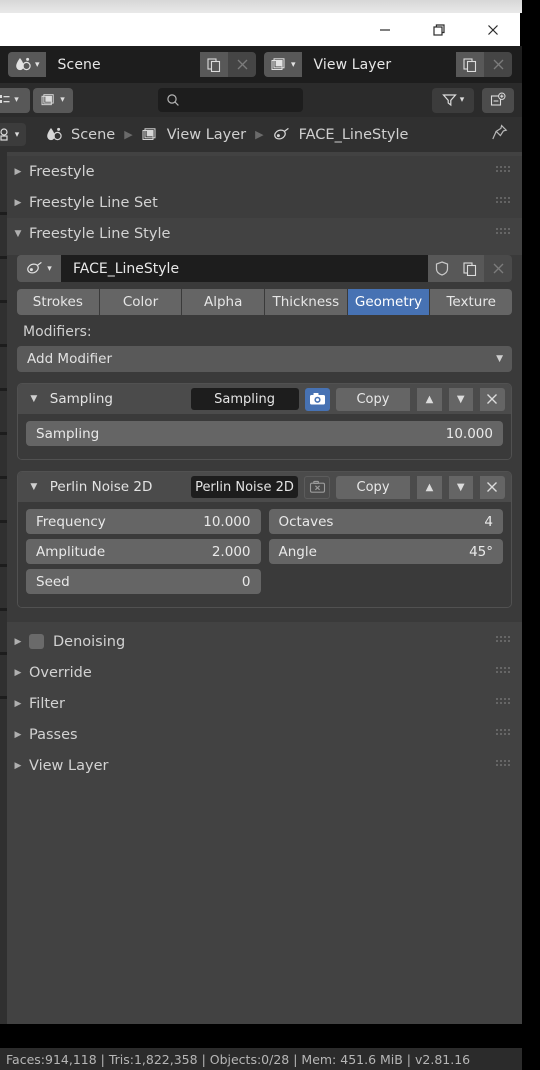 This screenshot has height=1070, width=540. I want to click on field-angle: Angle 45°, so click(385, 551).